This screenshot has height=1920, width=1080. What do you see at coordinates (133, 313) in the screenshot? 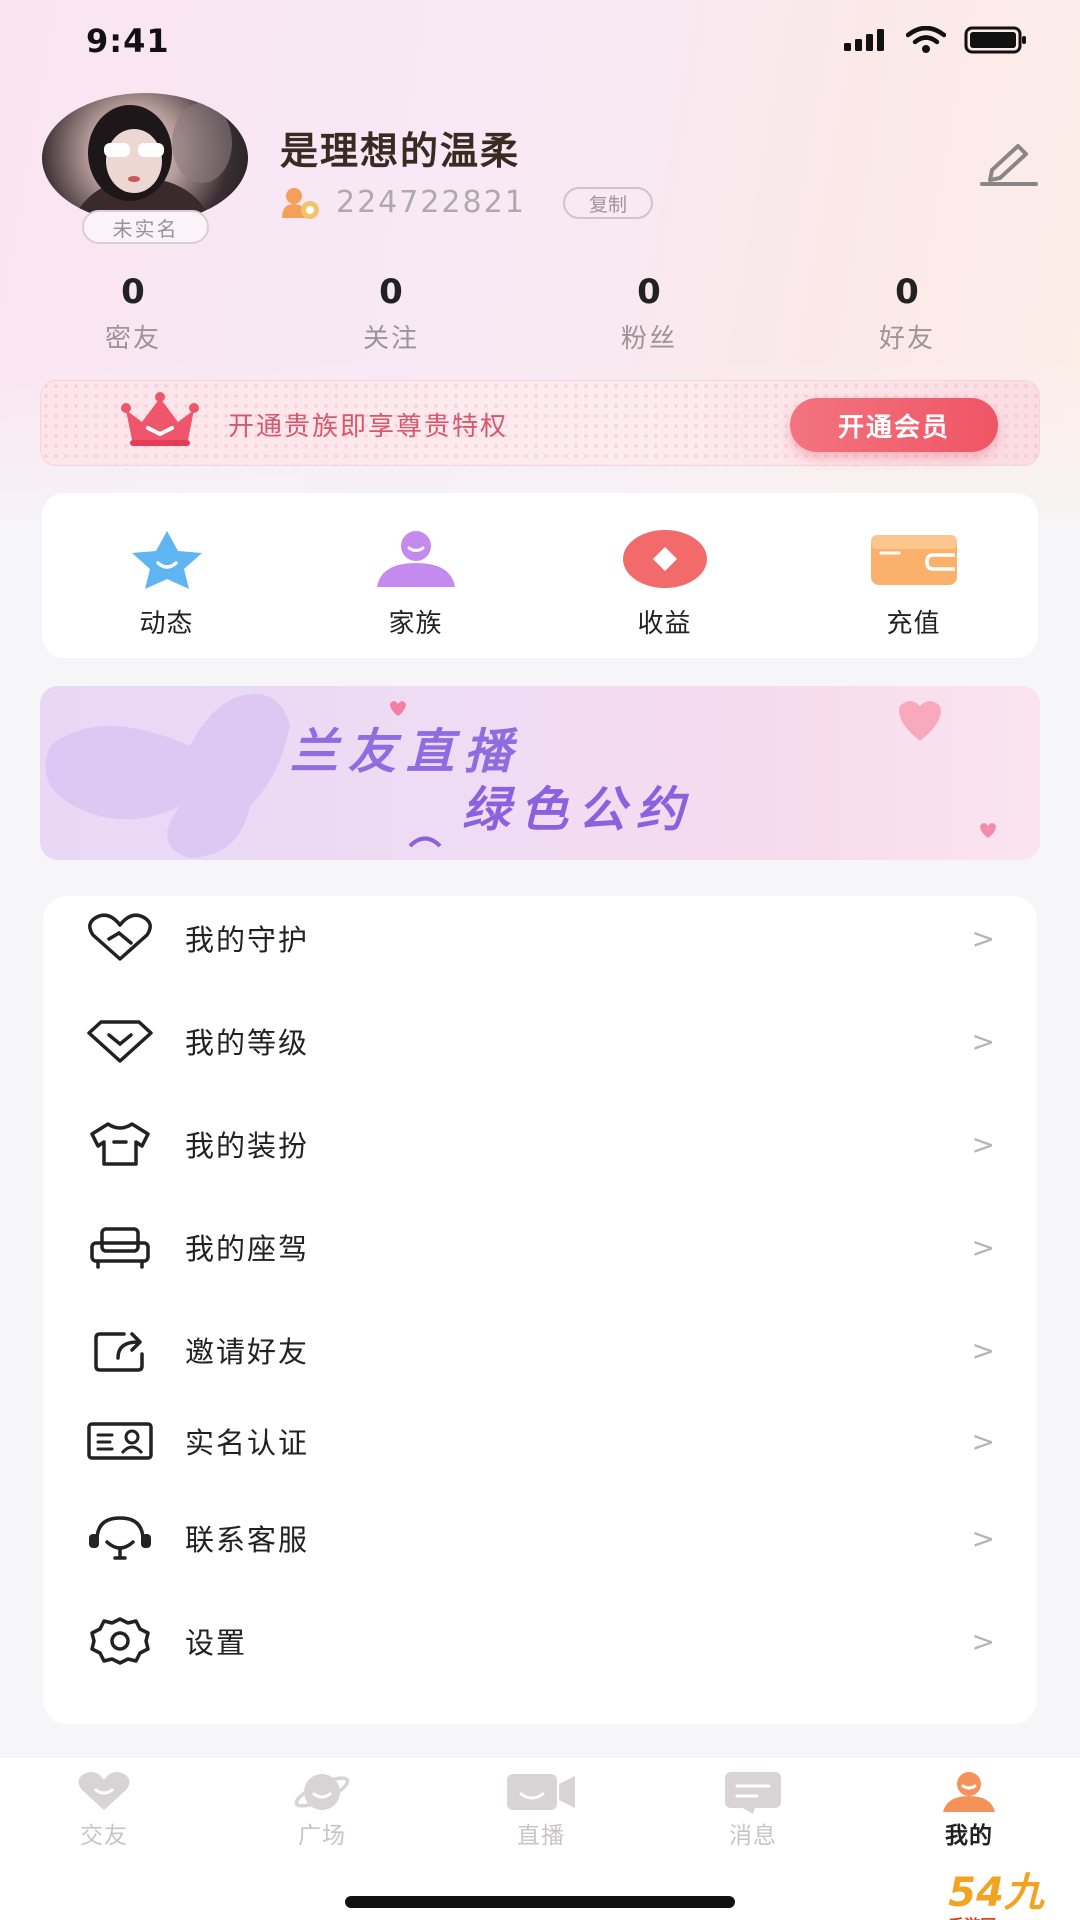
I see `stat-close-friends: 0 密友` at bounding box center [133, 313].